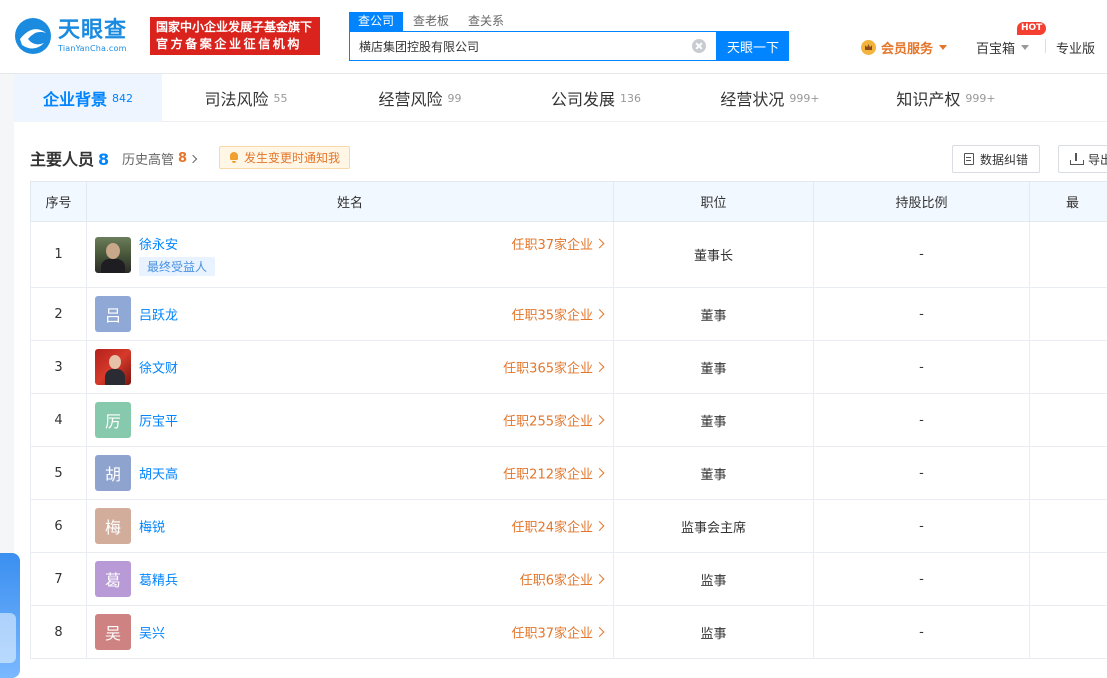 The height and width of the screenshot is (678, 1107). What do you see at coordinates (1077, 159) in the screenshot?
I see `download-icon` at bounding box center [1077, 159].